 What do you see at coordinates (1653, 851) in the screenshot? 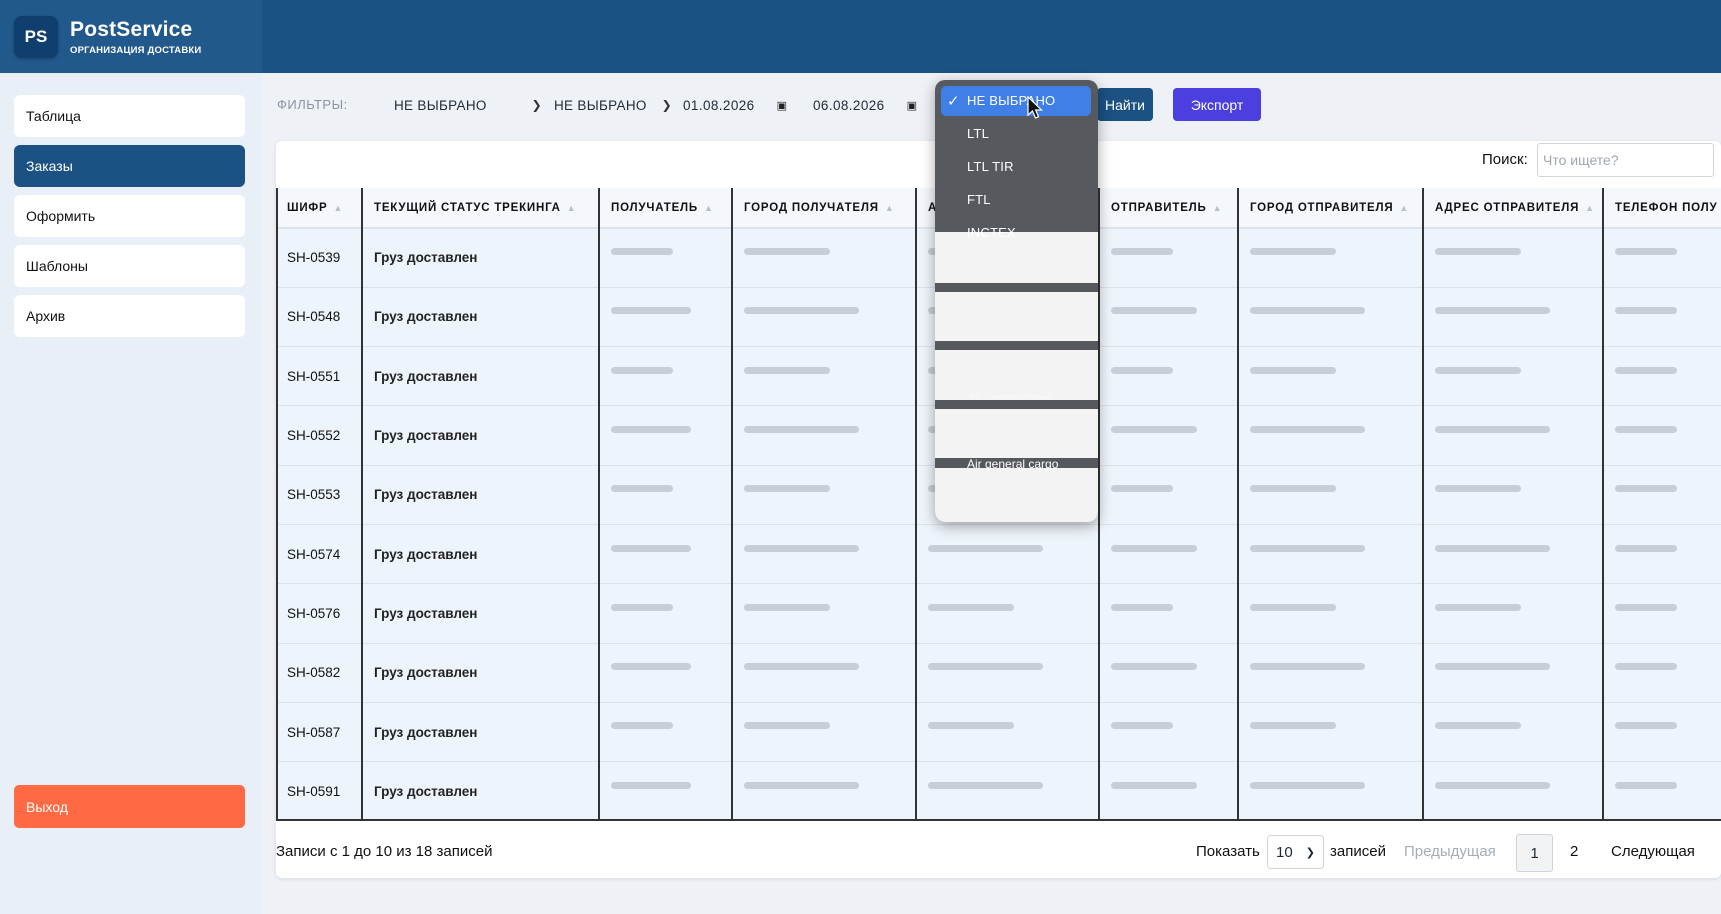
I see `pagination-next: Следующая` at bounding box center [1653, 851].